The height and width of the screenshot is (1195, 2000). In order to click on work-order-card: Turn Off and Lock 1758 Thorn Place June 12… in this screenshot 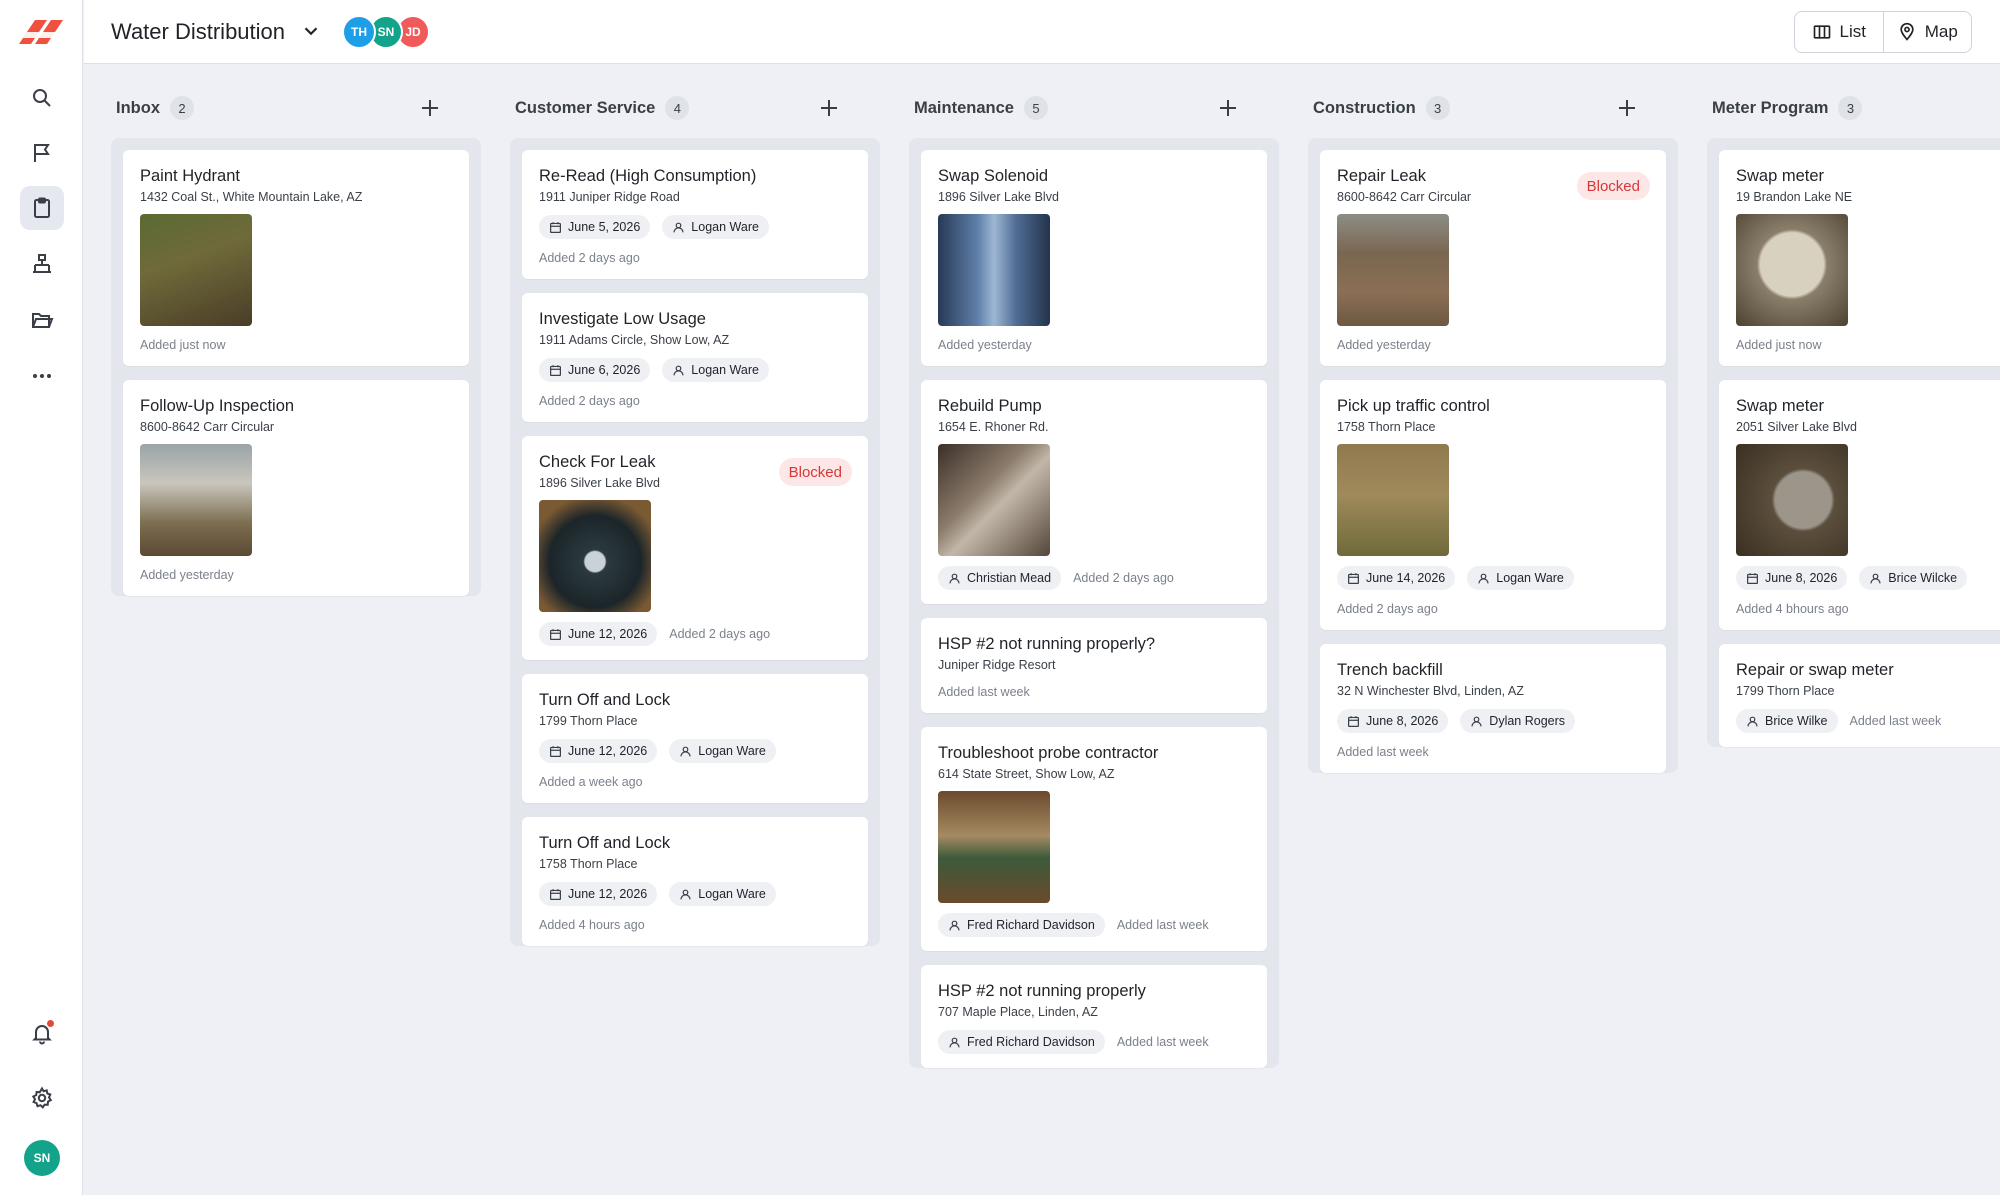, I will do `click(695, 881)`.